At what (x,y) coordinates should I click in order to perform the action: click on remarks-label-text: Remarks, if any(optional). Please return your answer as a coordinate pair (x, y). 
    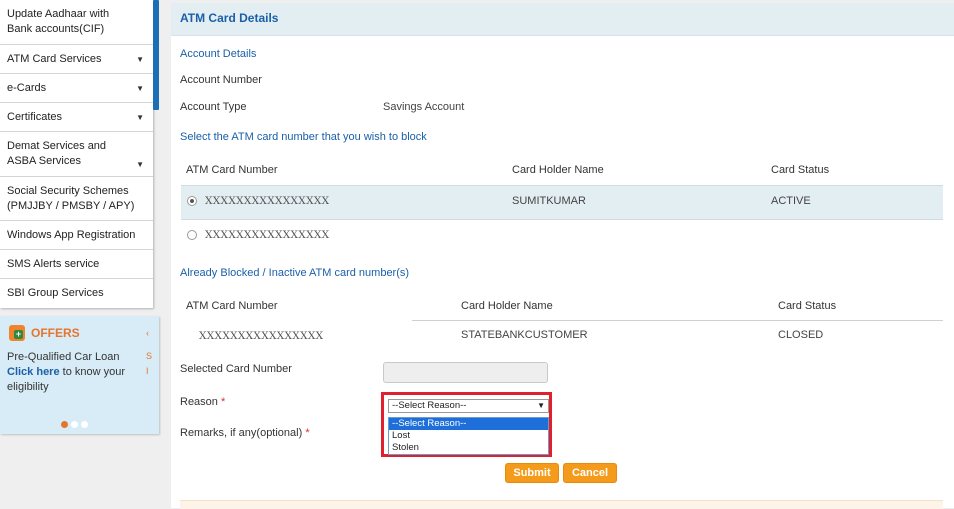
    Looking at the image, I should click on (241, 433).